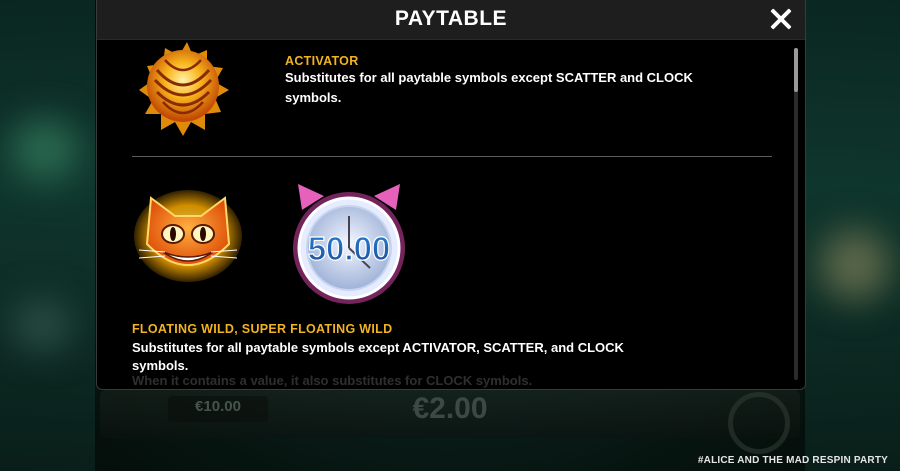 The width and height of the screenshot is (900, 471). I want to click on activator-heading: ACTIVATOR, so click(322, 61).